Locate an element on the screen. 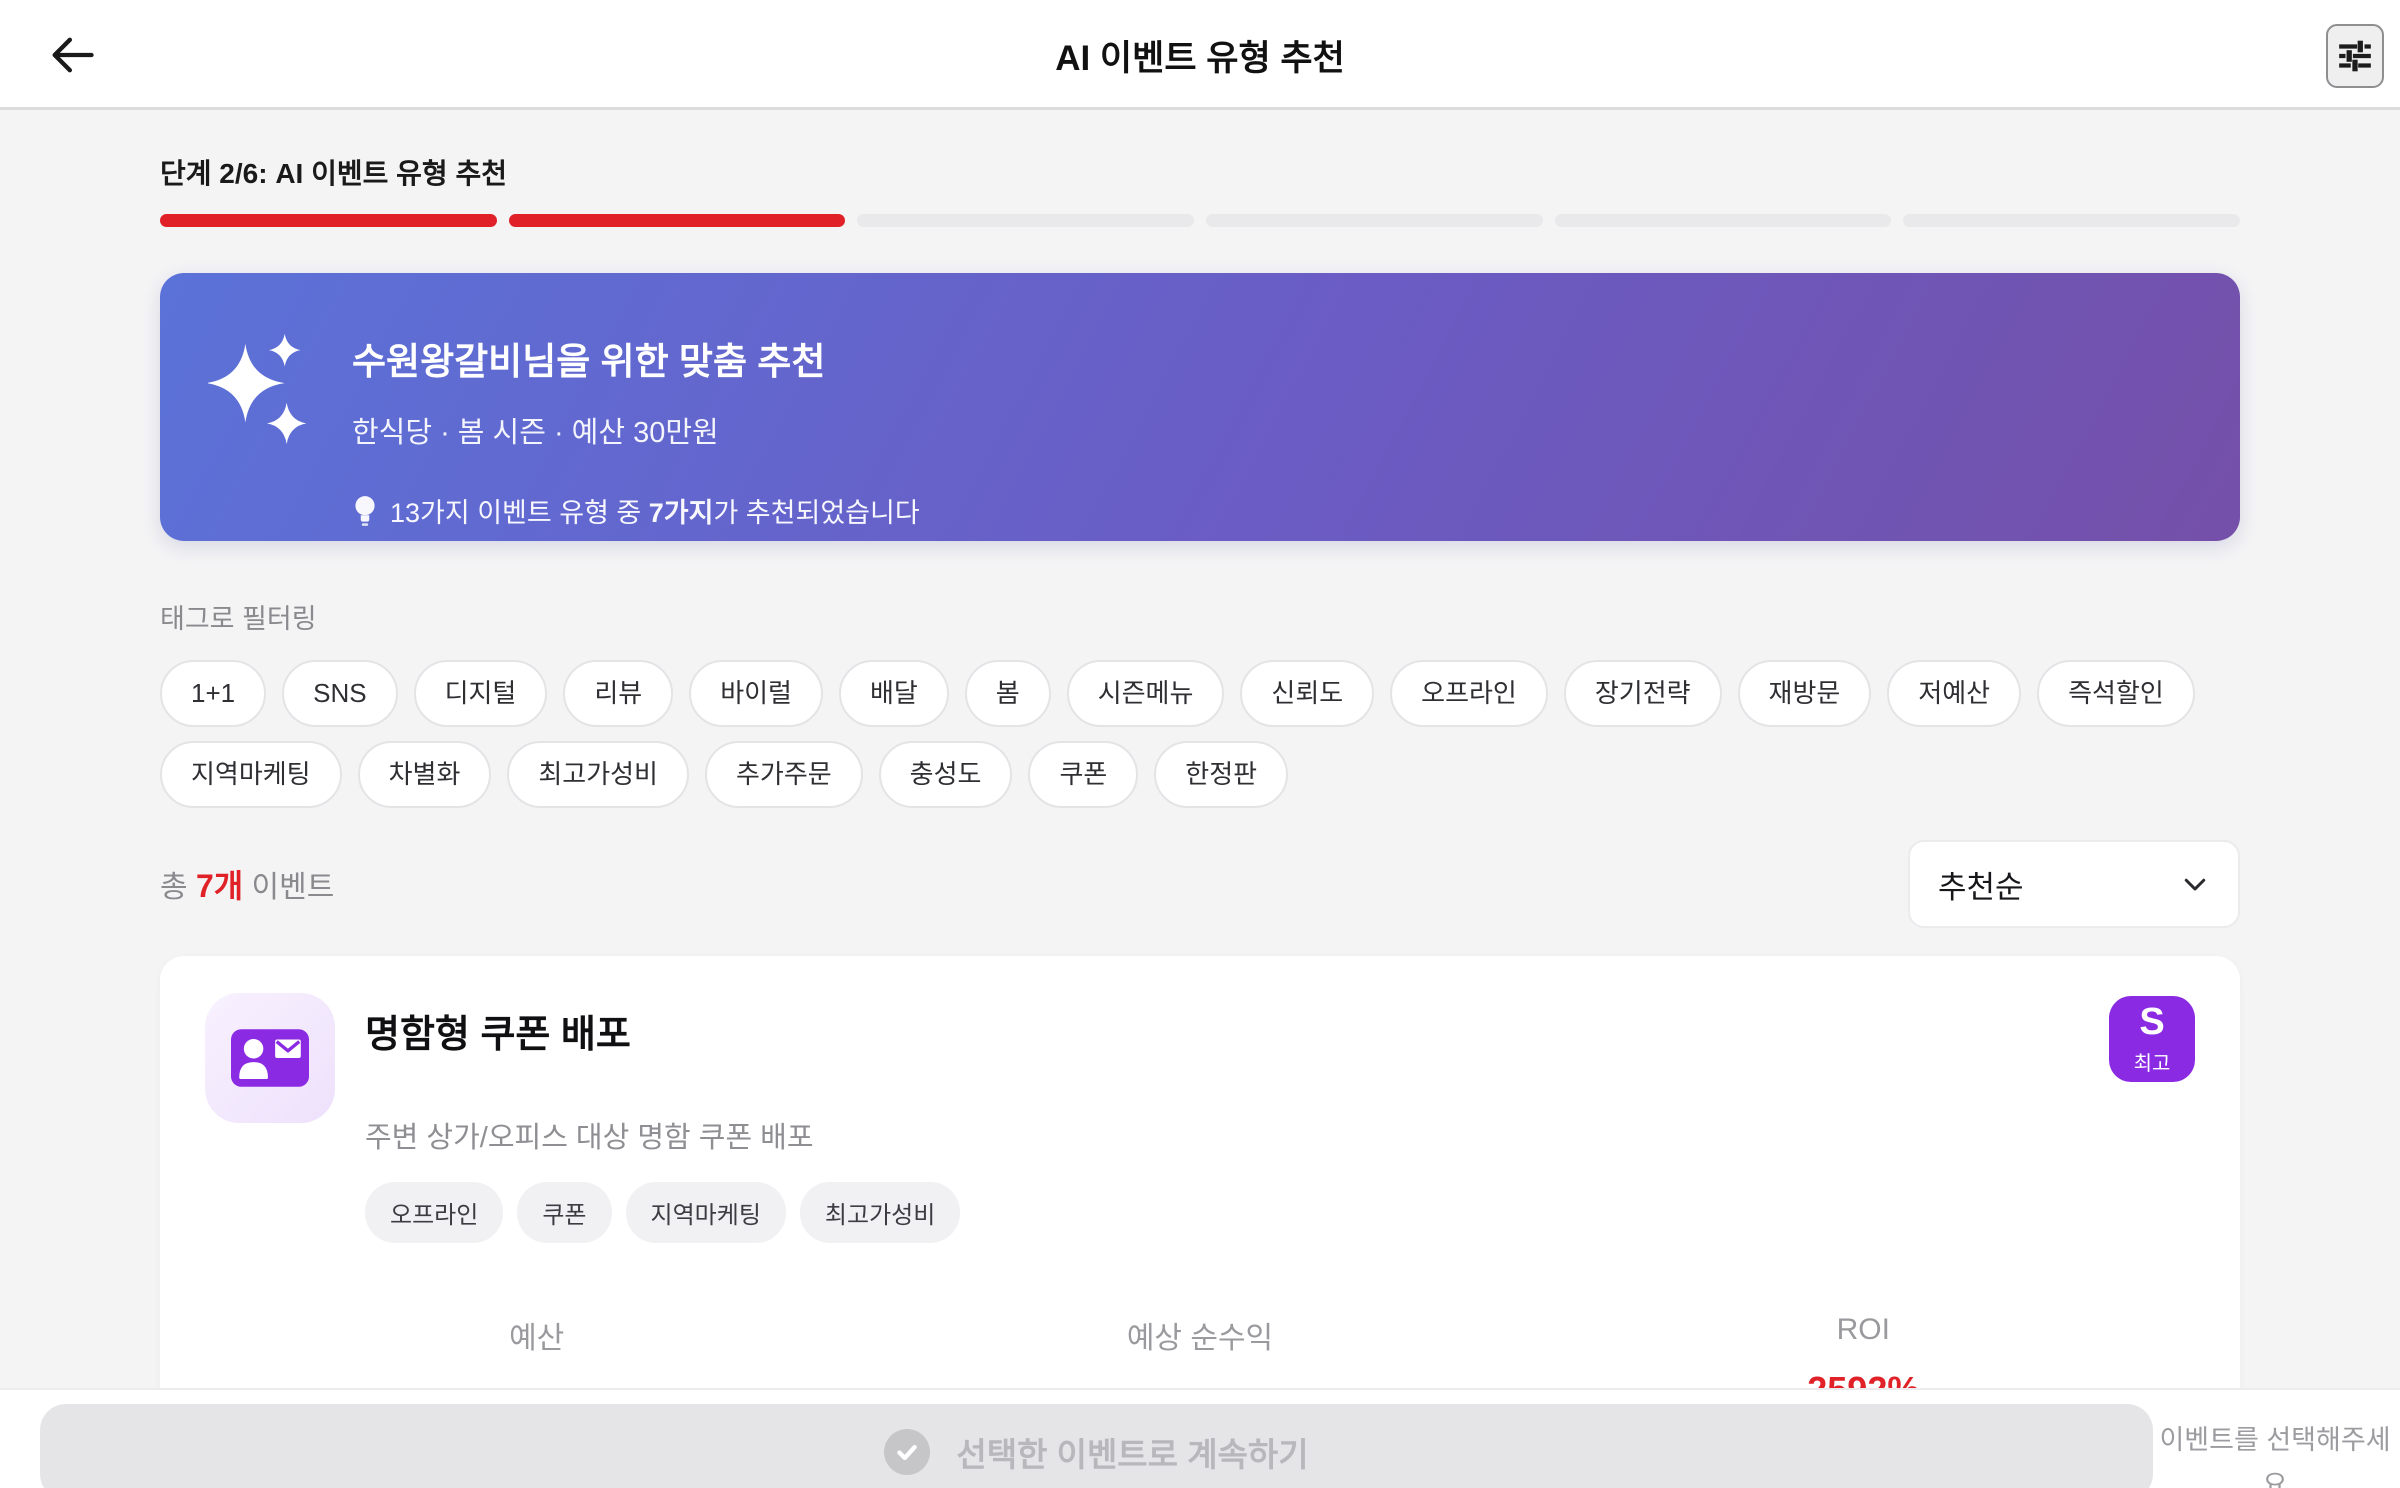 Image resolution: width=2400 pixels, height=1488 pixels. filter-tag: 시즌메뉴 is located at coordinates (1145, 694).